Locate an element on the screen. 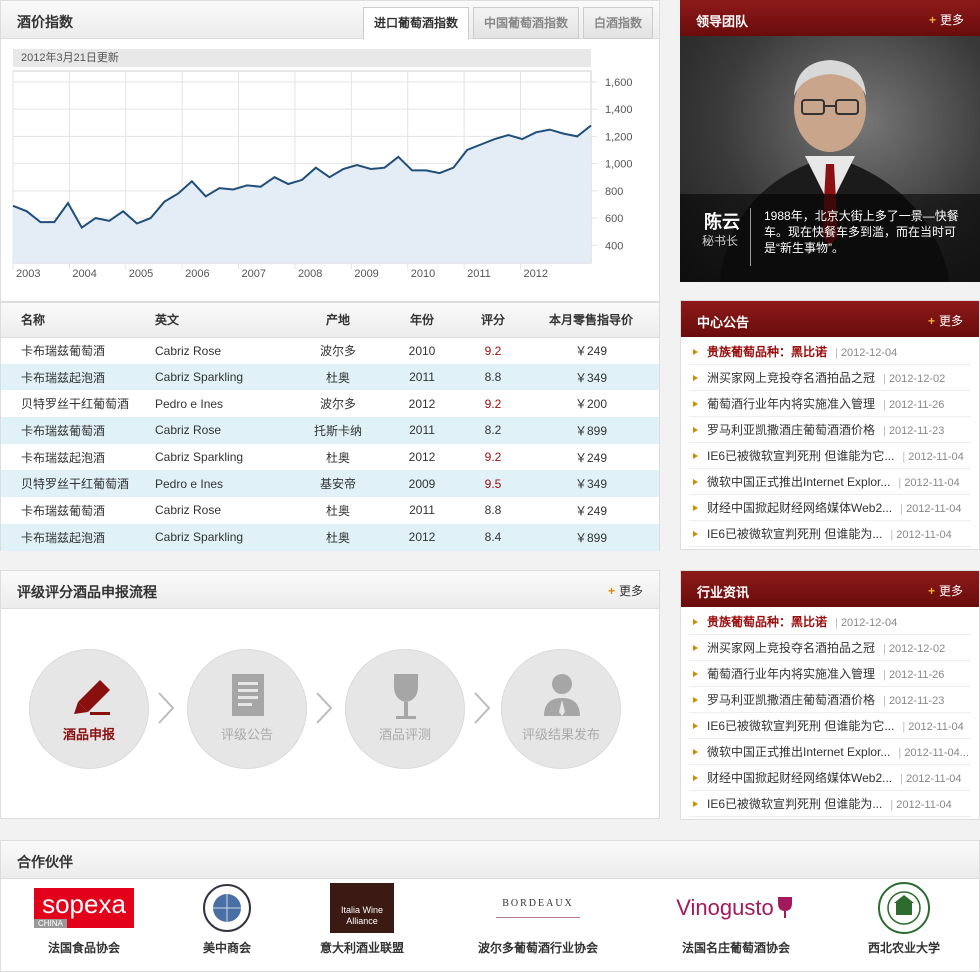 The height and width of the screenshot is (972, 980). wine-origin-cell: 托斯卡纳 is located at coordinates (338, 430).